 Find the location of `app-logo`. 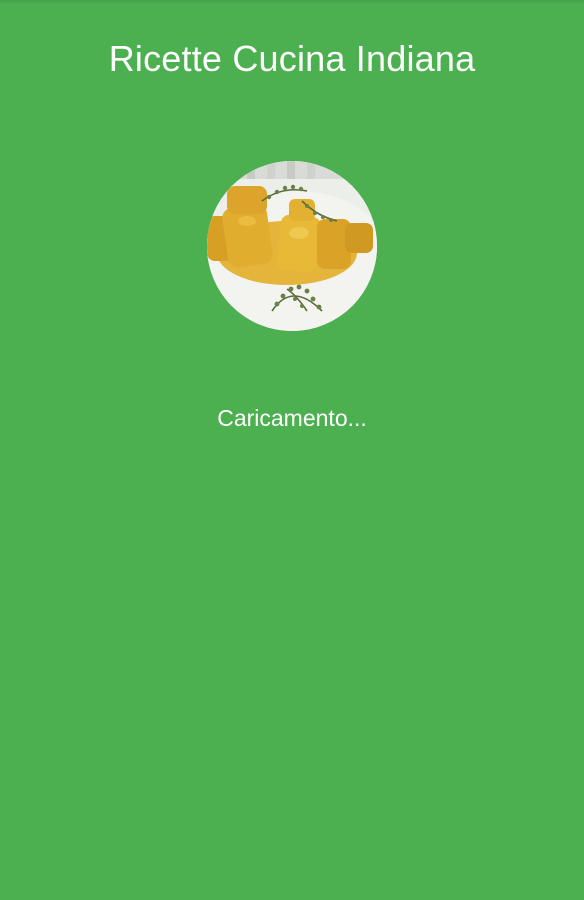

app-logo is located at coordinates (292, 246).